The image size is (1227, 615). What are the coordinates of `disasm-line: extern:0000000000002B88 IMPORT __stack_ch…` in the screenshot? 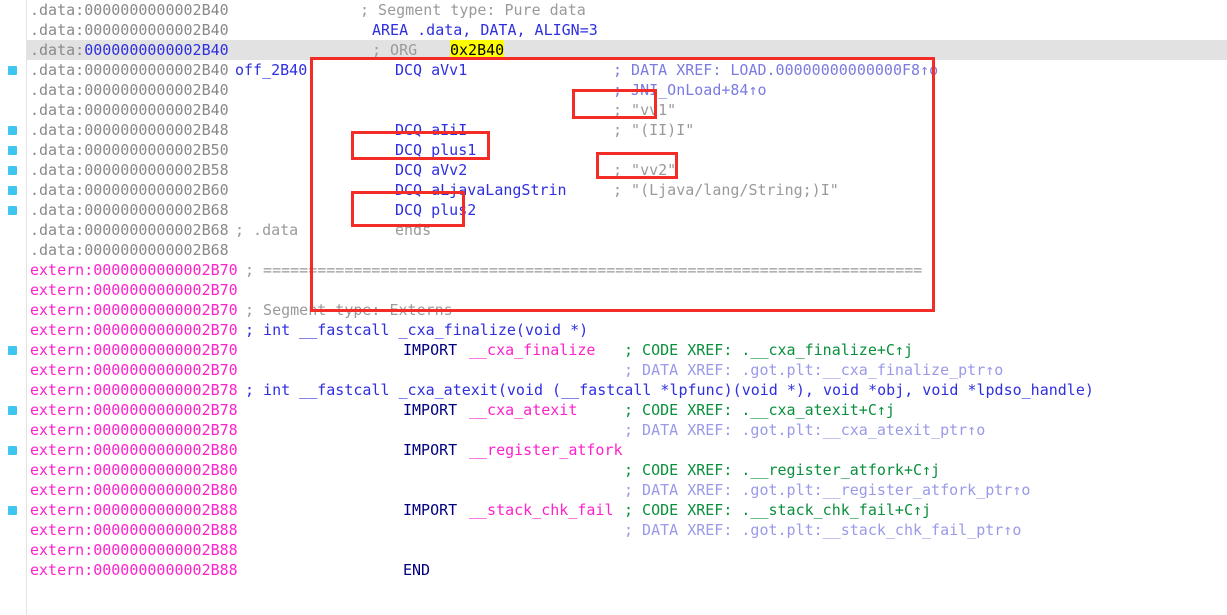 It's located at (613, 510).